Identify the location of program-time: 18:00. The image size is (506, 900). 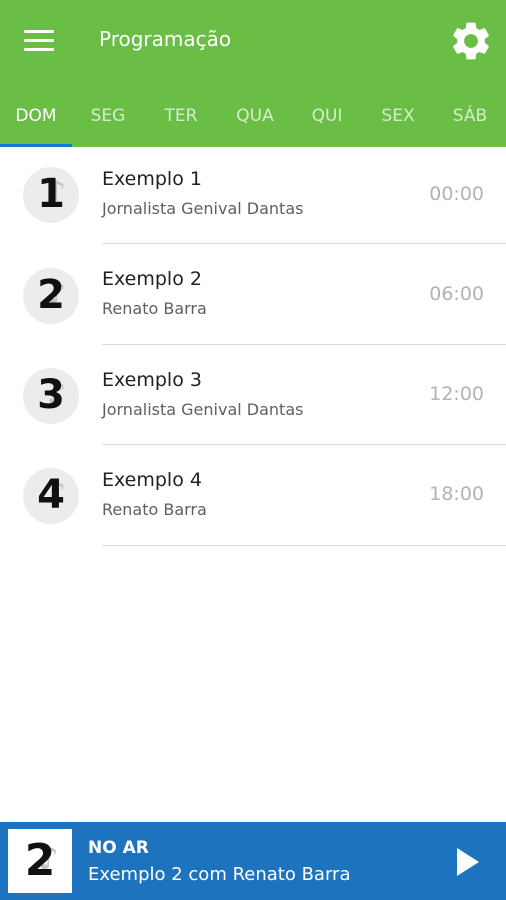
(456, 494).